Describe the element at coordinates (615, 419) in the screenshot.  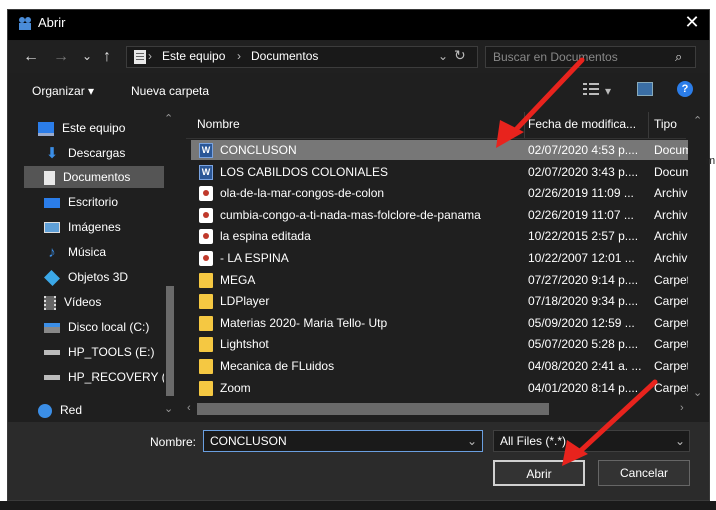
I see `annotation-arrow-open` at that location.